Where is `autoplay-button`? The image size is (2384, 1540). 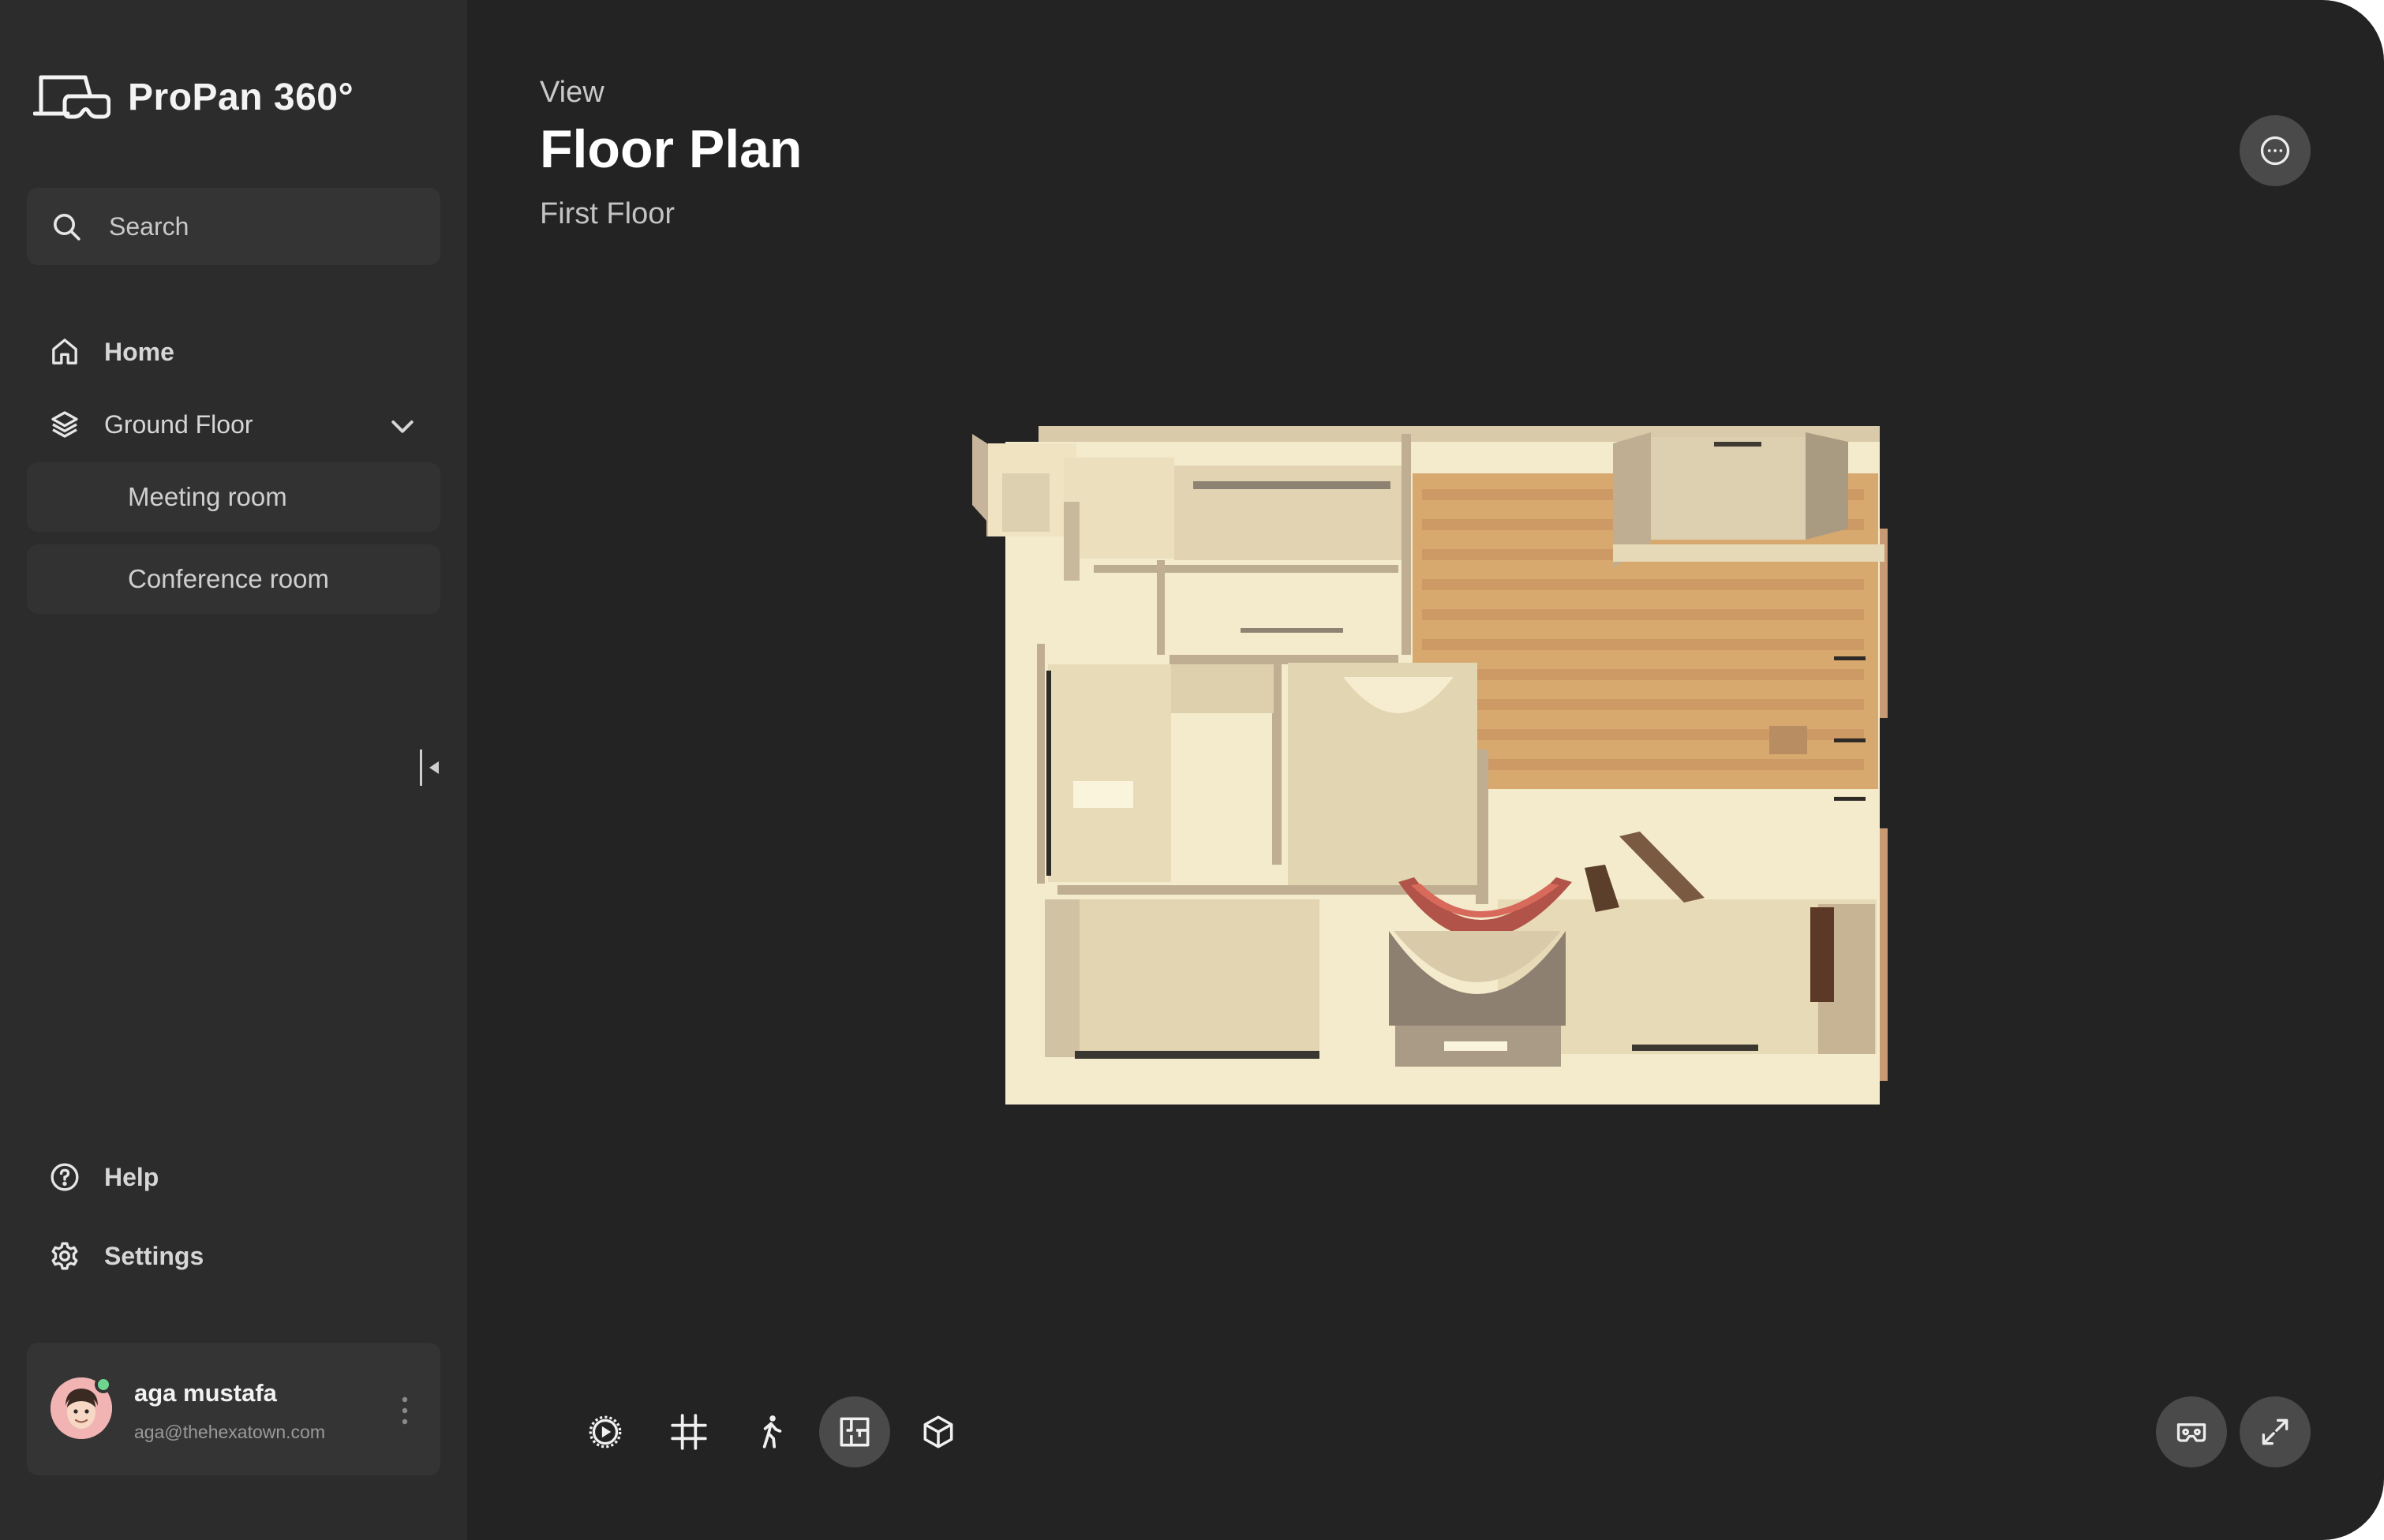 autoplay-button is located at coordinates (605, 1431).